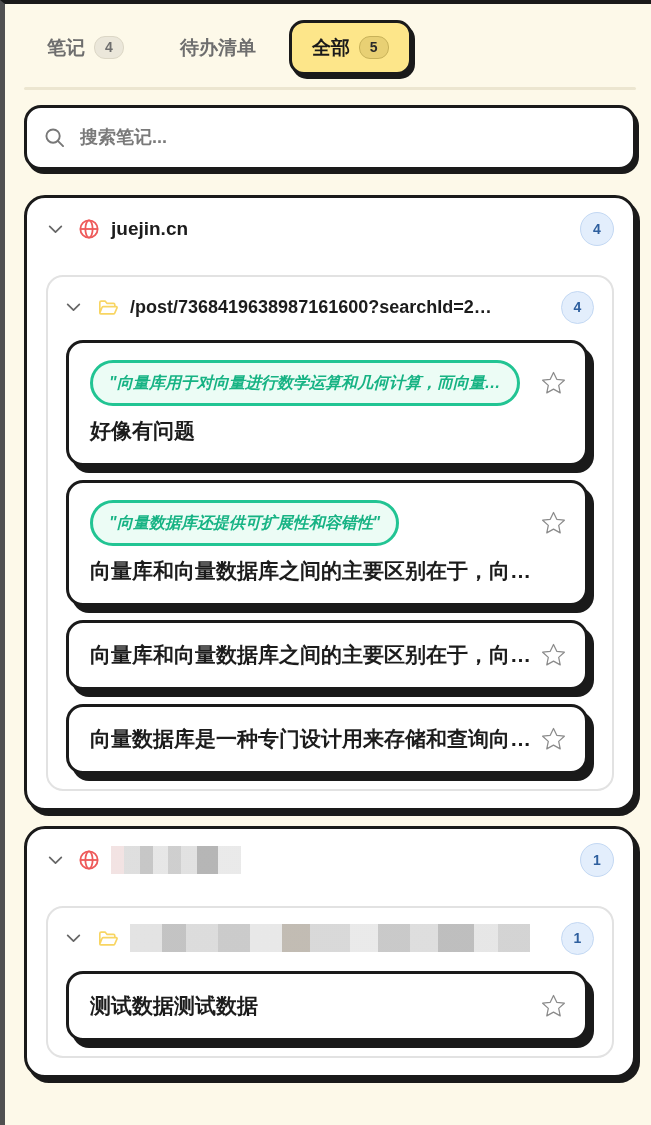 This screenshot has width=651, height=1125. I want to click on site-domain: juejin.cn, so click(150, 229).